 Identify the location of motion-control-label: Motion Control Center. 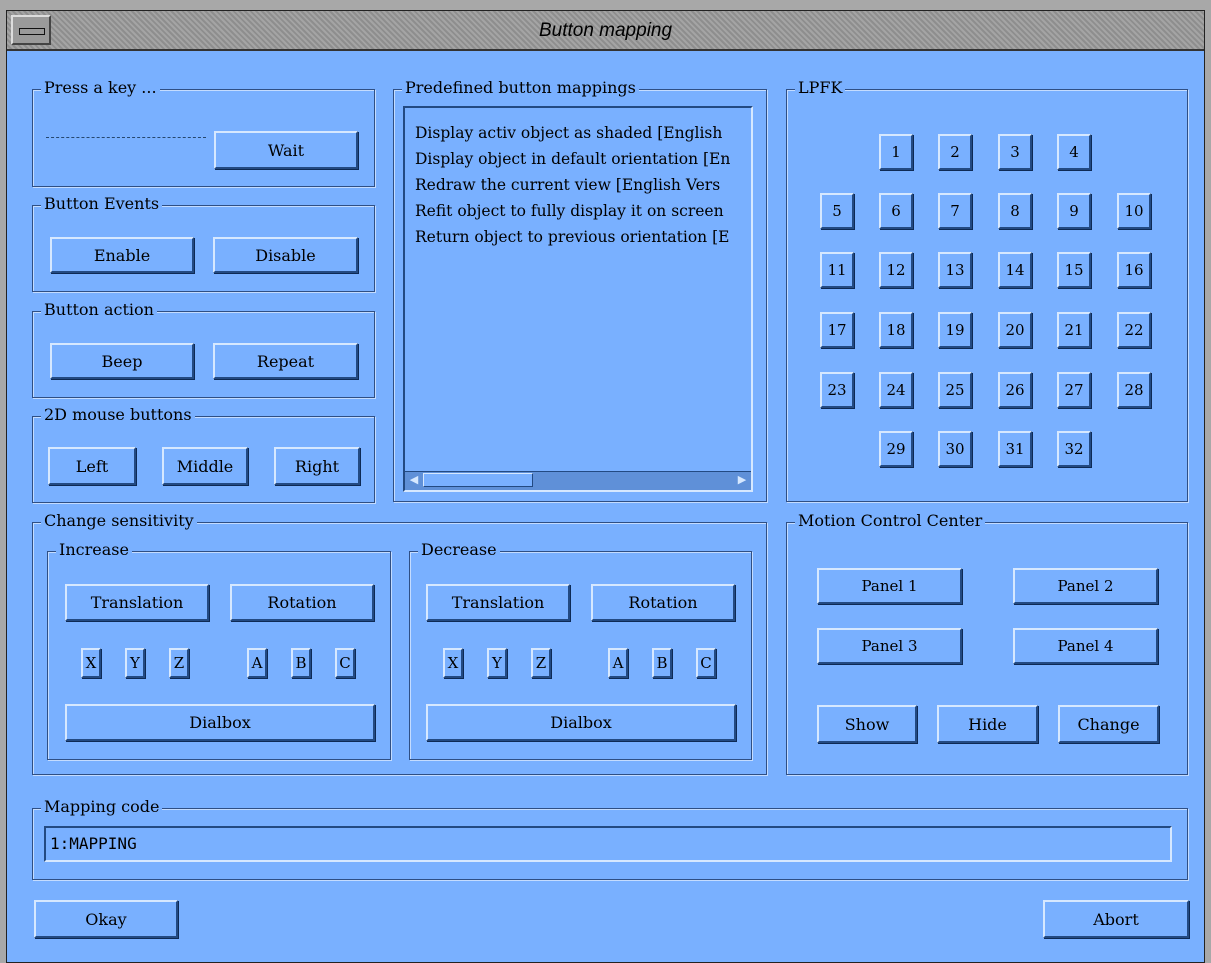
(890, 521).